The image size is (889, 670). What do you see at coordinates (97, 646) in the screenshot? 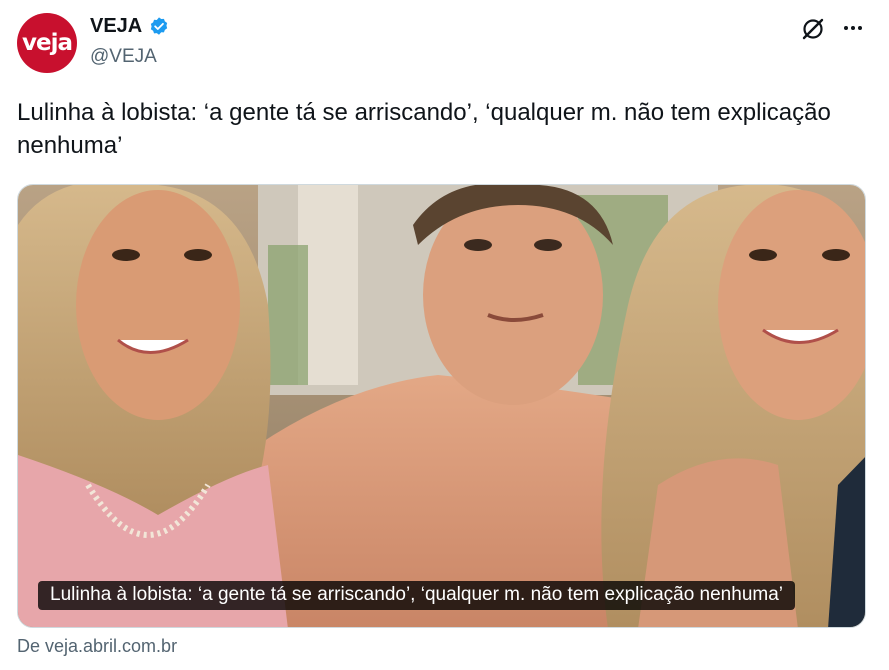
I see `card-source-link: De veja.abril.com.br` at bounding box center [97, 646].